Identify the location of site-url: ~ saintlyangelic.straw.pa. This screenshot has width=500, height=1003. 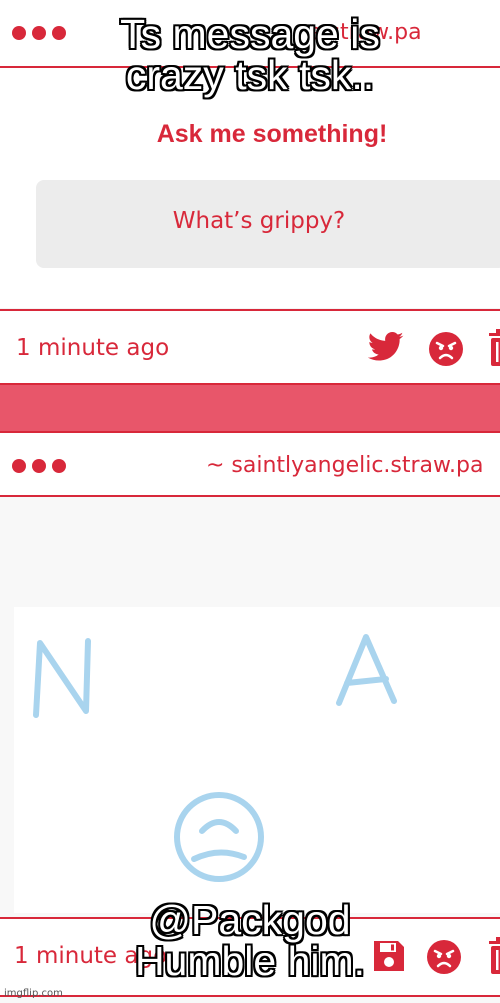
(344, 465).